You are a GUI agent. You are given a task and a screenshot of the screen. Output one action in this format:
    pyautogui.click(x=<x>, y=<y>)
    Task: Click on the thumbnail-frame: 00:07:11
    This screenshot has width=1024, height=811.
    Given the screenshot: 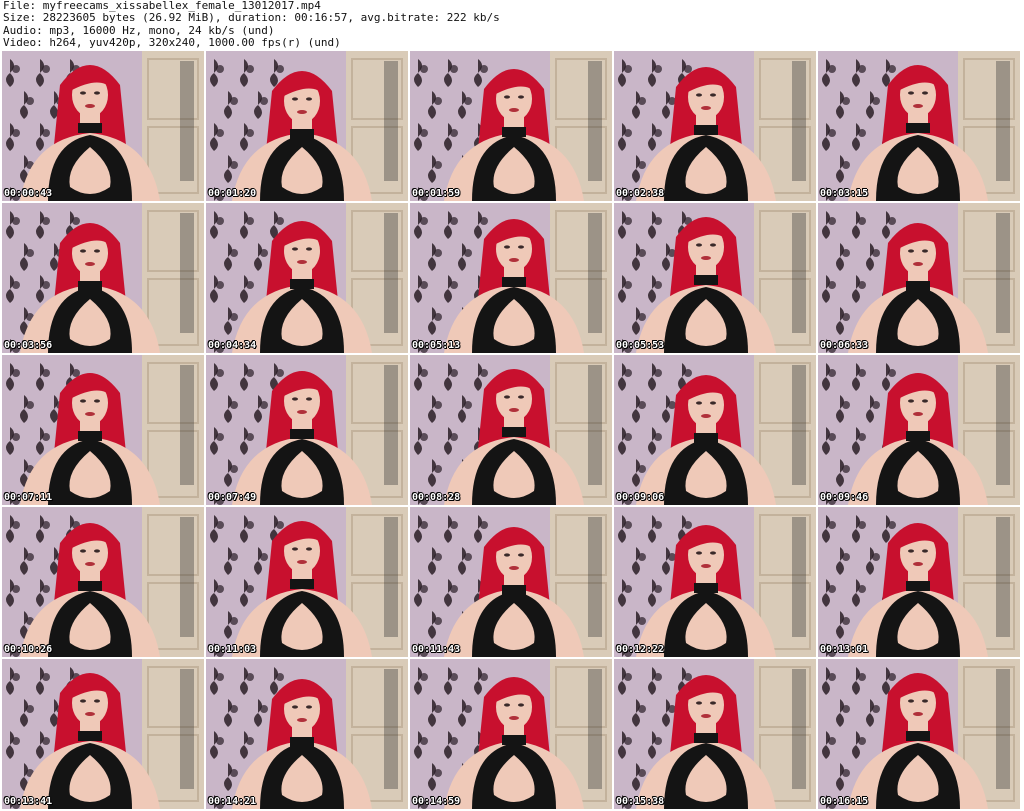 What is the action you would take?
    pyautogui.click(x=103, y=430)
    